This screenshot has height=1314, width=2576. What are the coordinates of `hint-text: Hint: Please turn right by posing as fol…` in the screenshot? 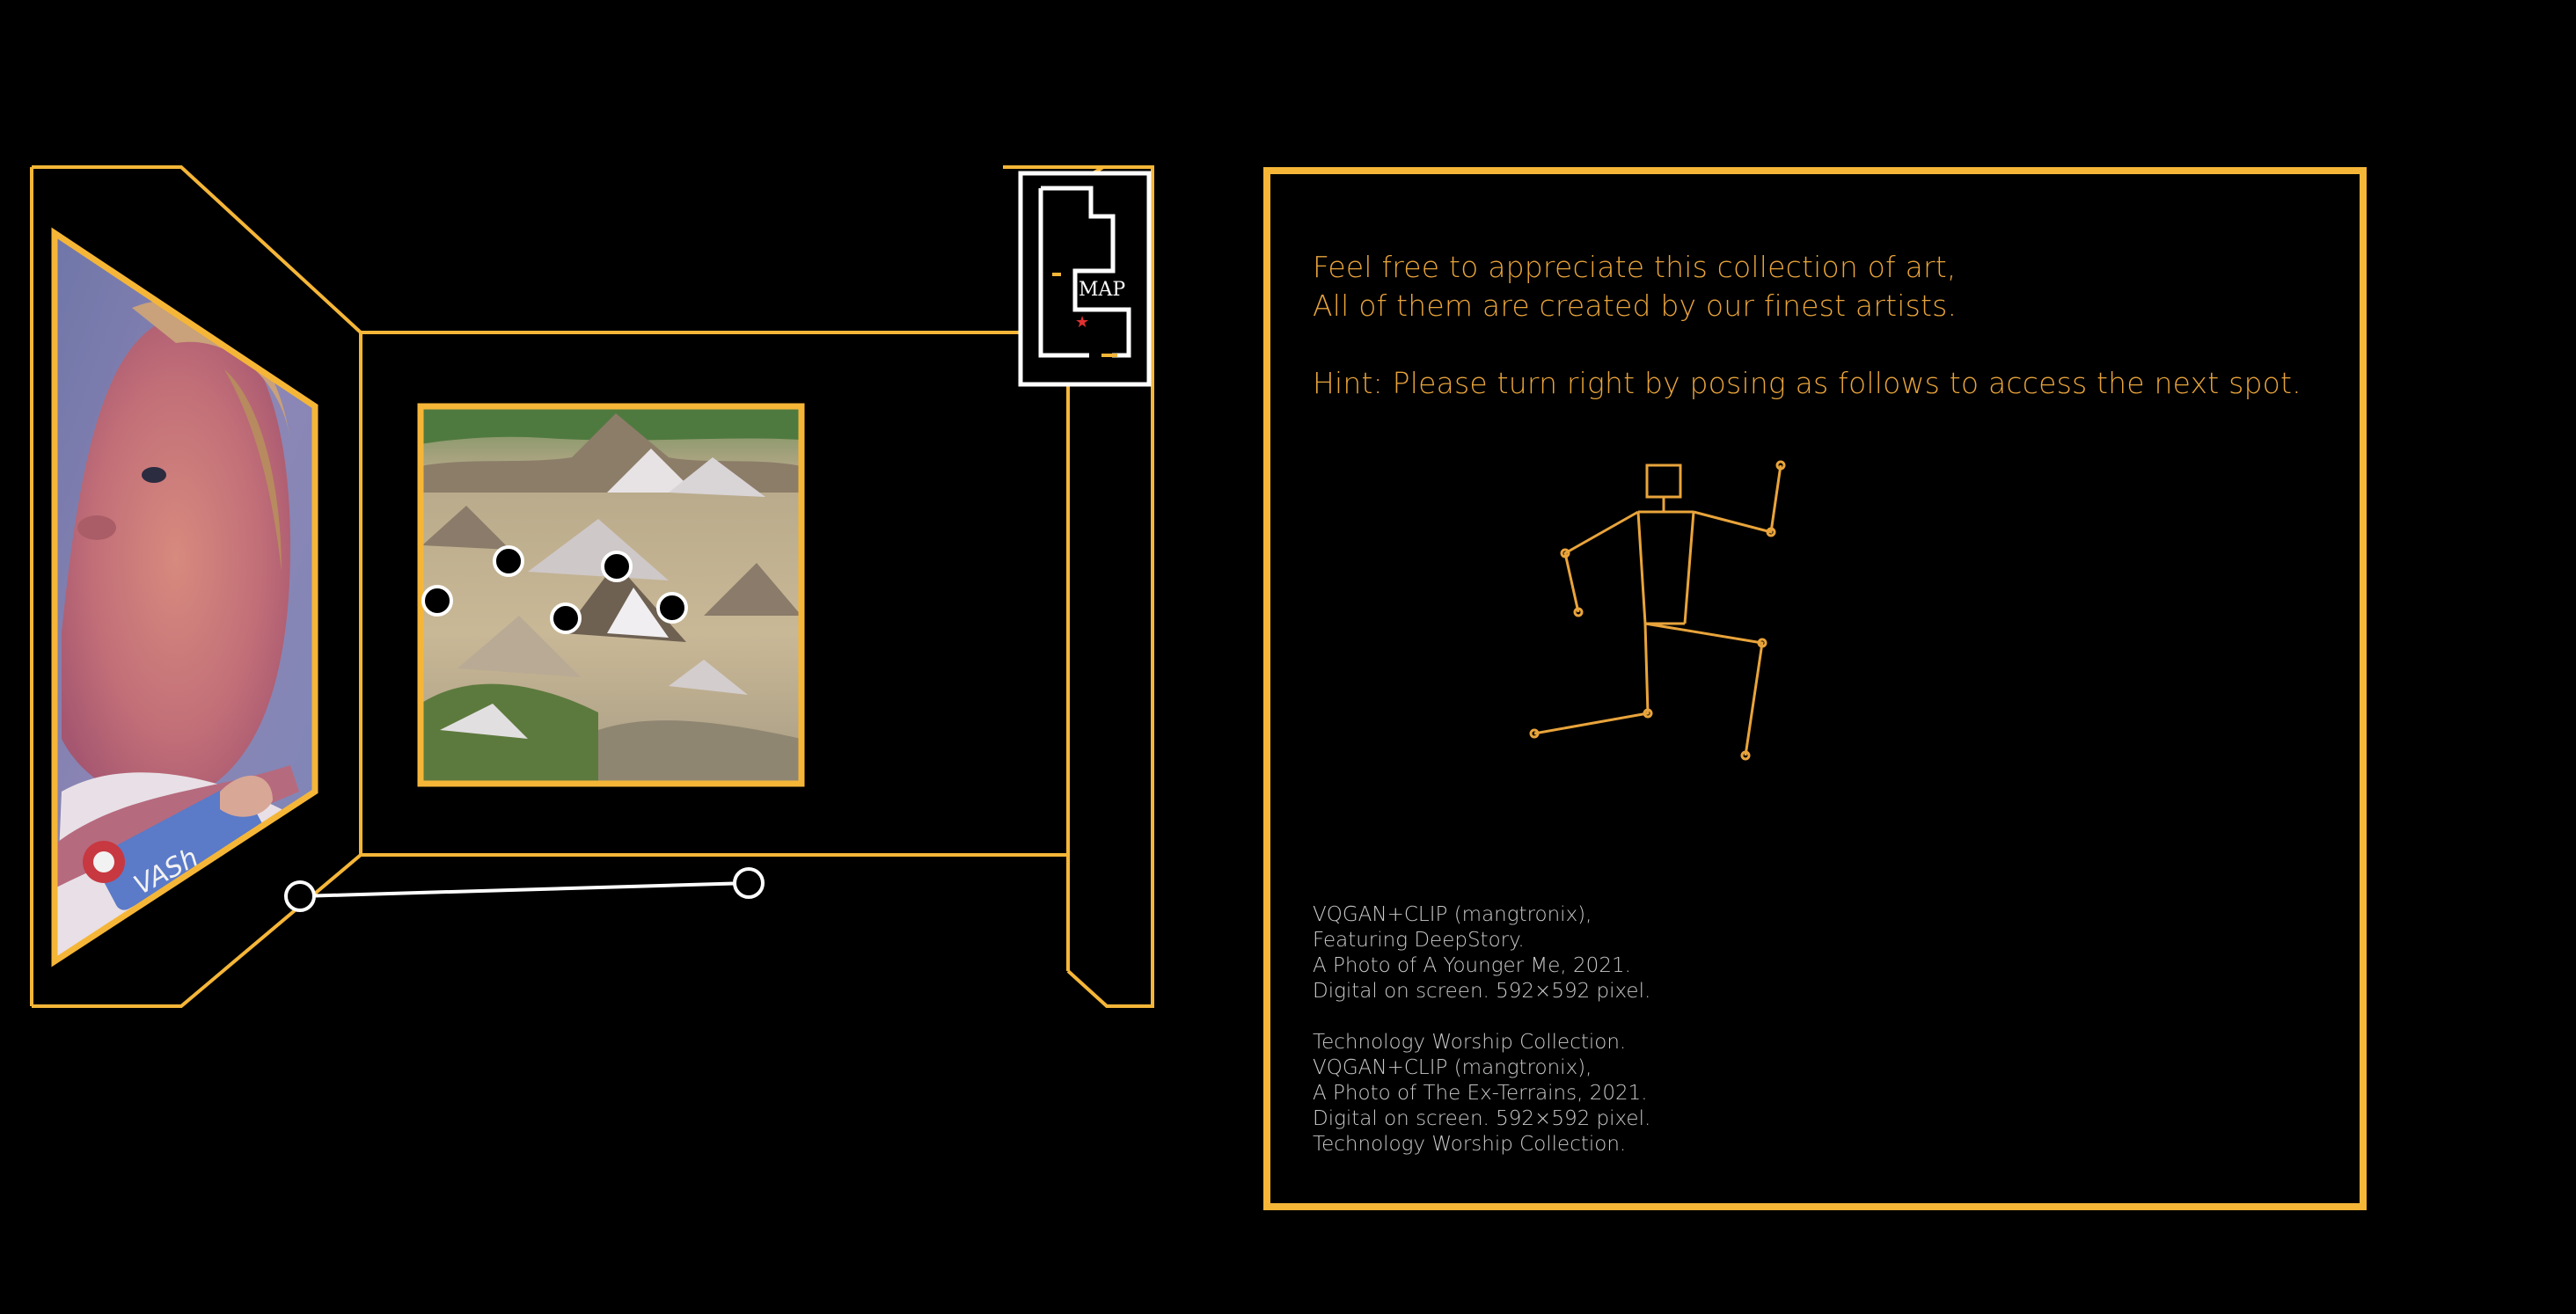 It's located at (1807, 383).